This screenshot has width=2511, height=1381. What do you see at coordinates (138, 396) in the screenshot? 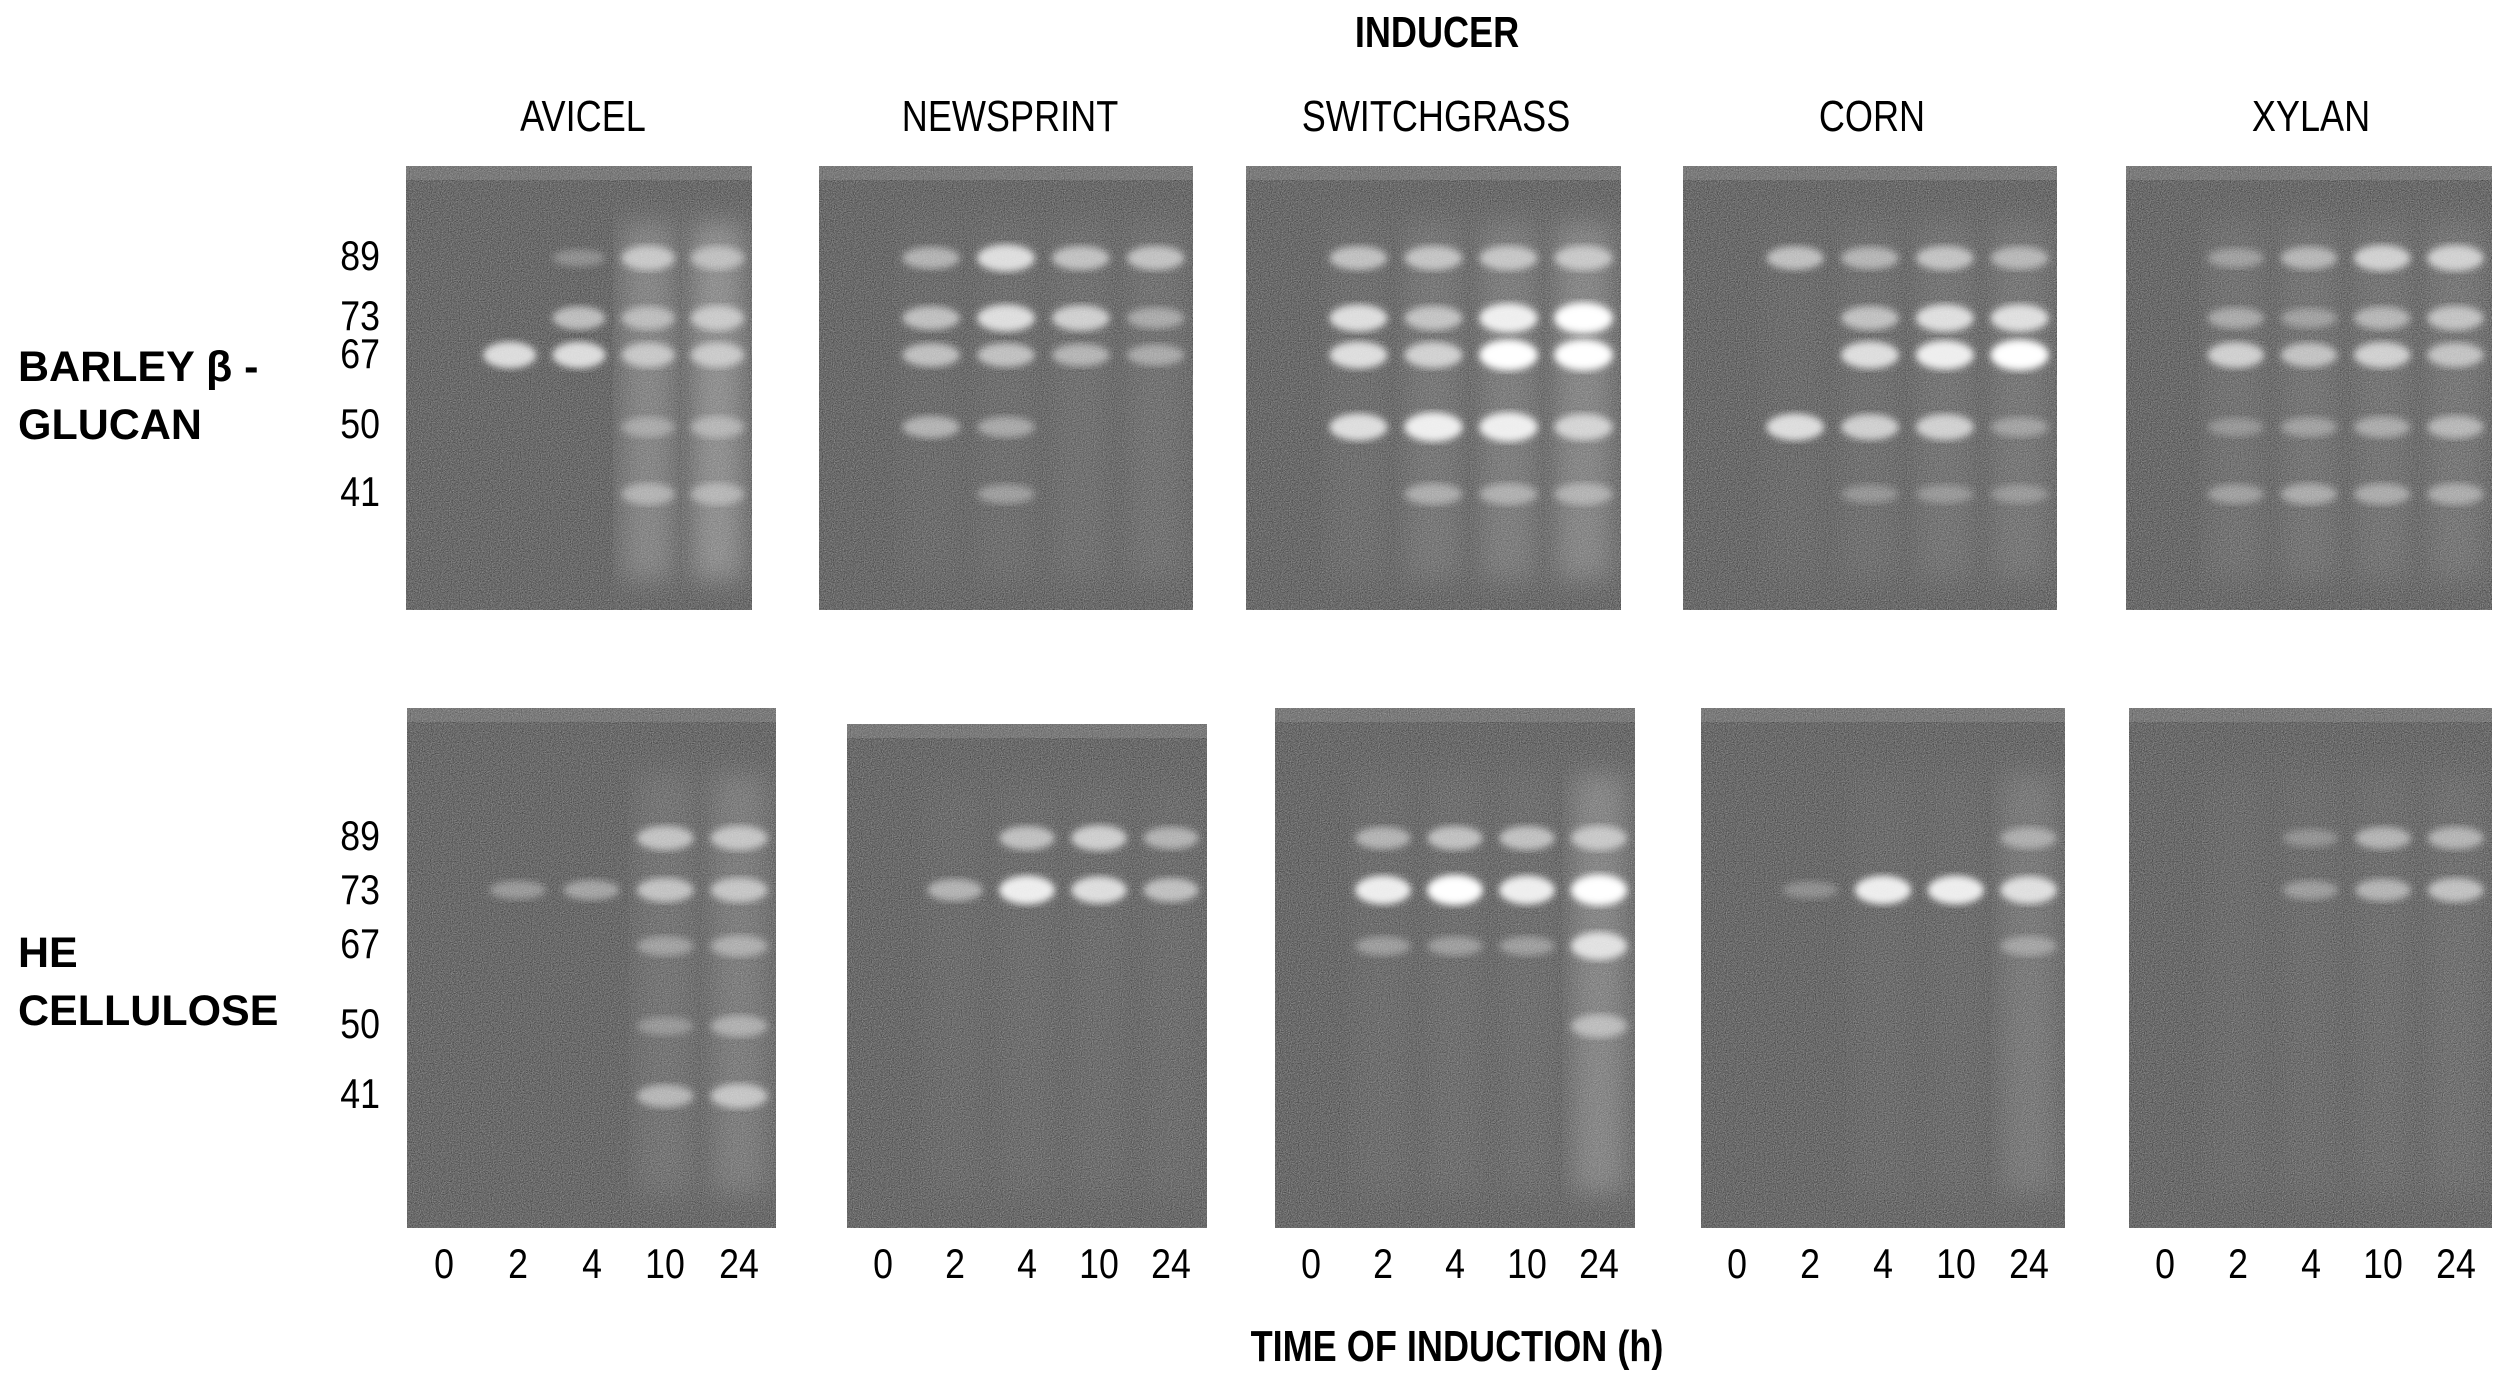
I see `row-label-barley-glucan: BARLEY β - GLUCAN` at bounding box center [138, 396].